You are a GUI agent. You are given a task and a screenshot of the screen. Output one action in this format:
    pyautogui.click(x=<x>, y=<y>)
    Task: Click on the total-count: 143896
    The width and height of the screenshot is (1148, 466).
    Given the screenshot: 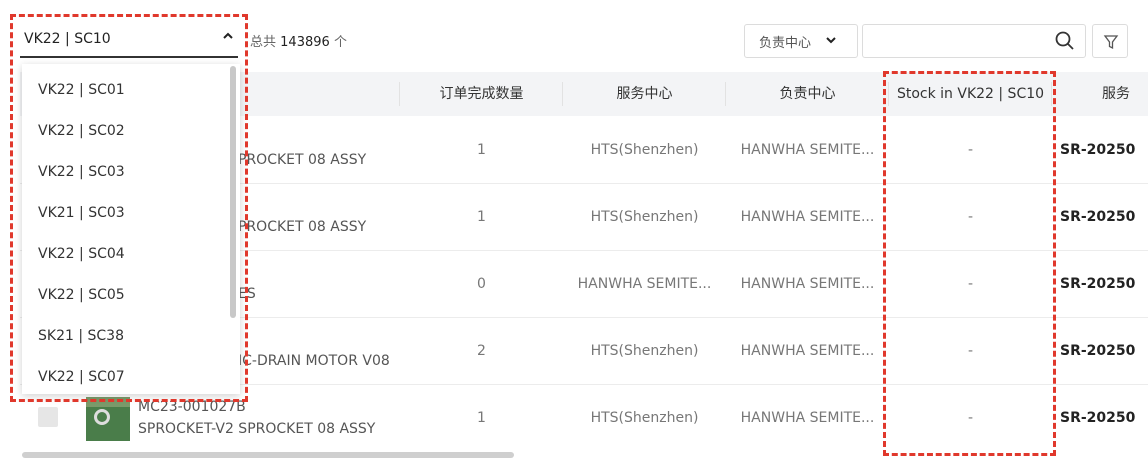 What is the action you would take?
    pyautogui.click(x=305, y=42)
    